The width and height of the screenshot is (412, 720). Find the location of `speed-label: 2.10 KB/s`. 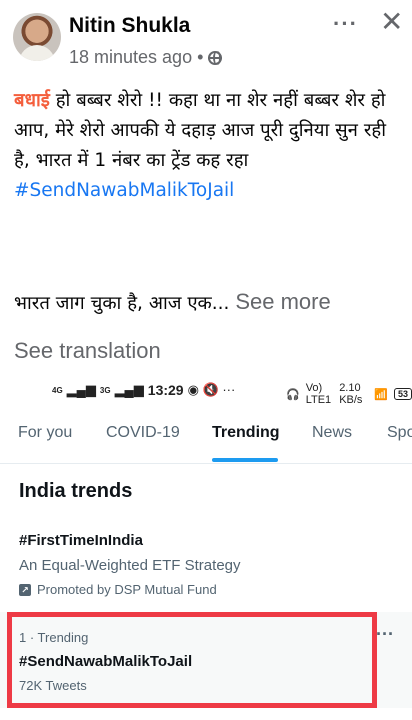

speed-label: 2.10 KB/s is located at coordinates (351, 394).